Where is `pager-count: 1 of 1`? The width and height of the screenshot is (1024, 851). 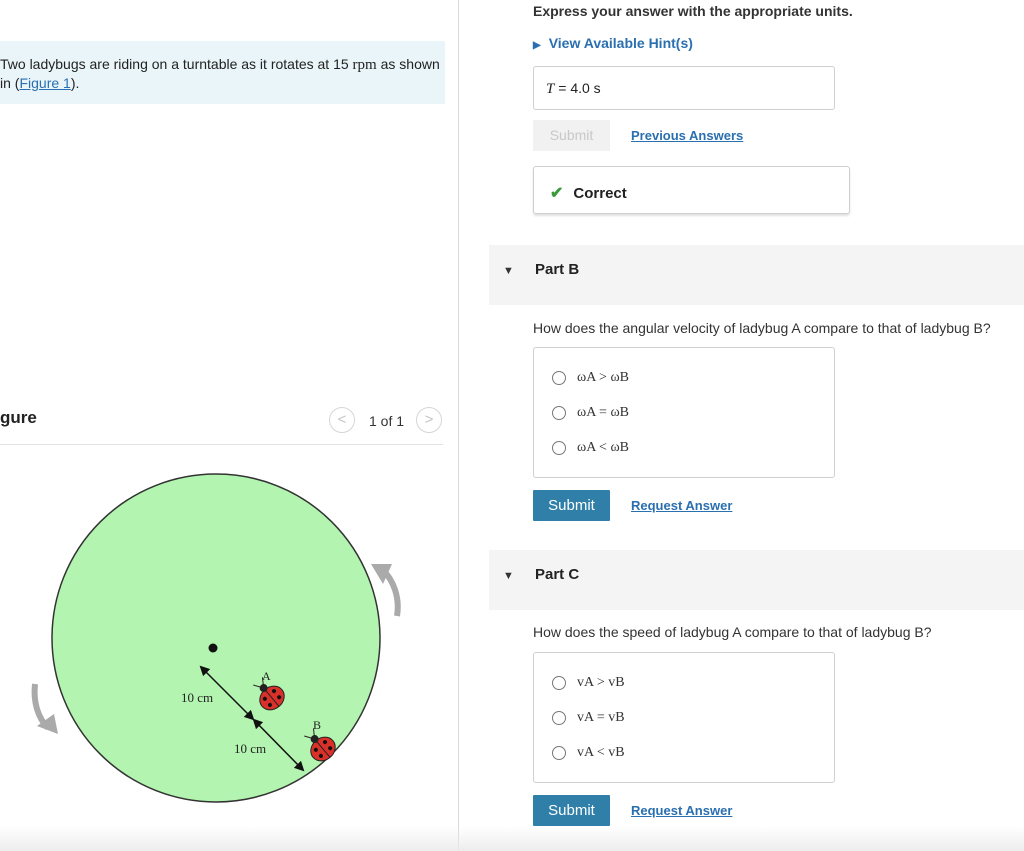 pager-count: 1 of 1 is located at coordinates (387, 421).